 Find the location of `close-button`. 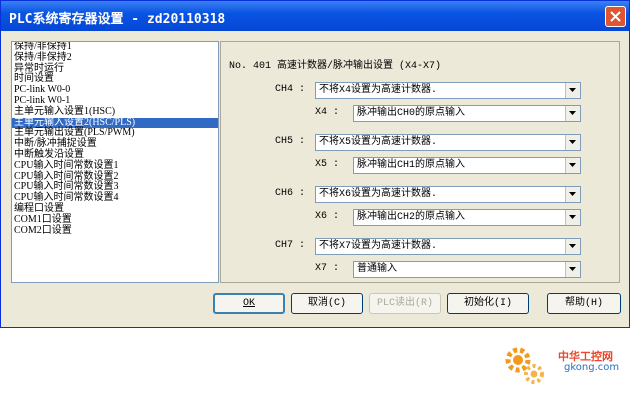

close-button is located at coordinates (615, 16).